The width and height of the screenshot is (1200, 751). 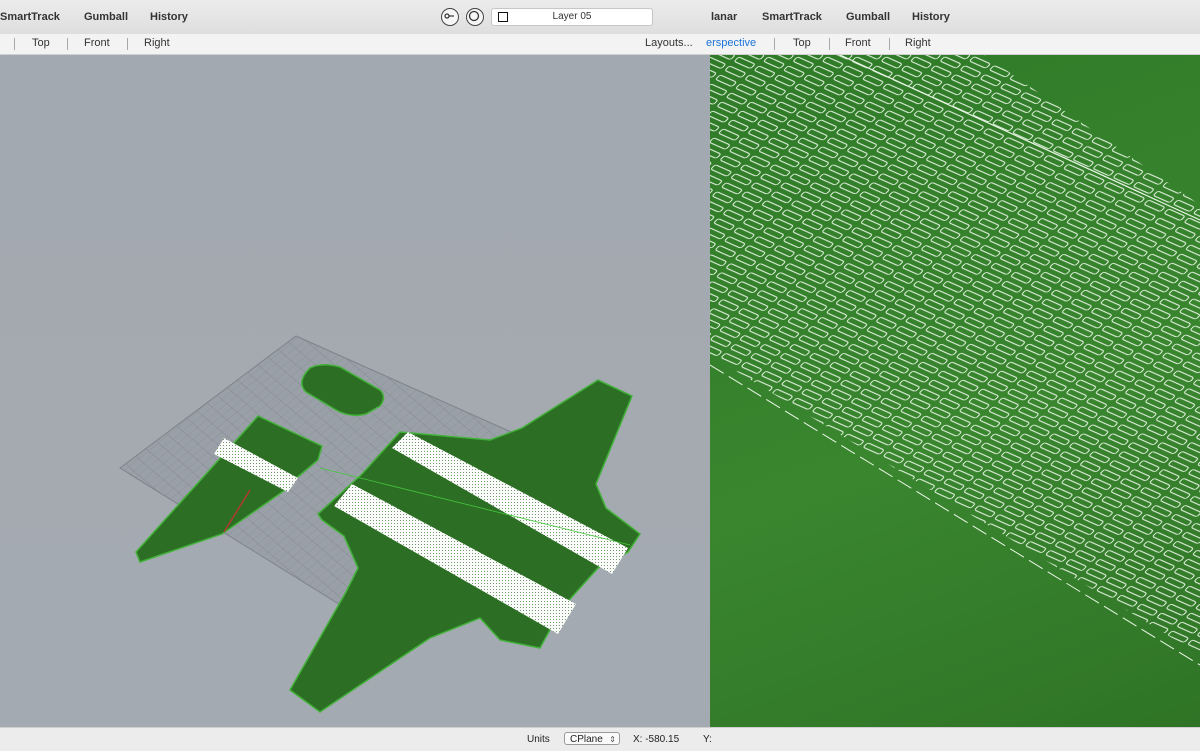 What do you see at coordinates (656, 739) in the screenshot?
I see `x-coordinate: X: -580.15` at bounding box center [656, 739].